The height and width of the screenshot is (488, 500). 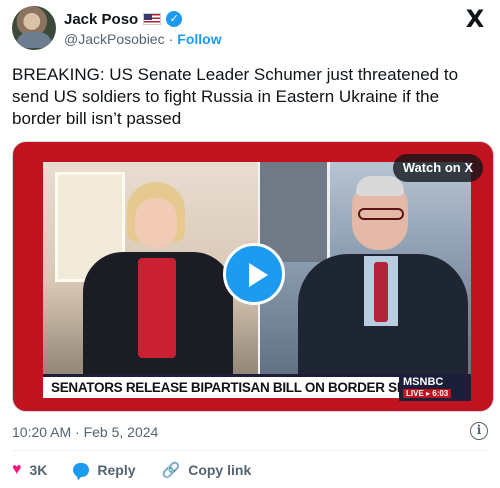 I want to click on tweet-timestamp: 10:20 AM · Feb 5, 2024, so click(x=85, y=432).